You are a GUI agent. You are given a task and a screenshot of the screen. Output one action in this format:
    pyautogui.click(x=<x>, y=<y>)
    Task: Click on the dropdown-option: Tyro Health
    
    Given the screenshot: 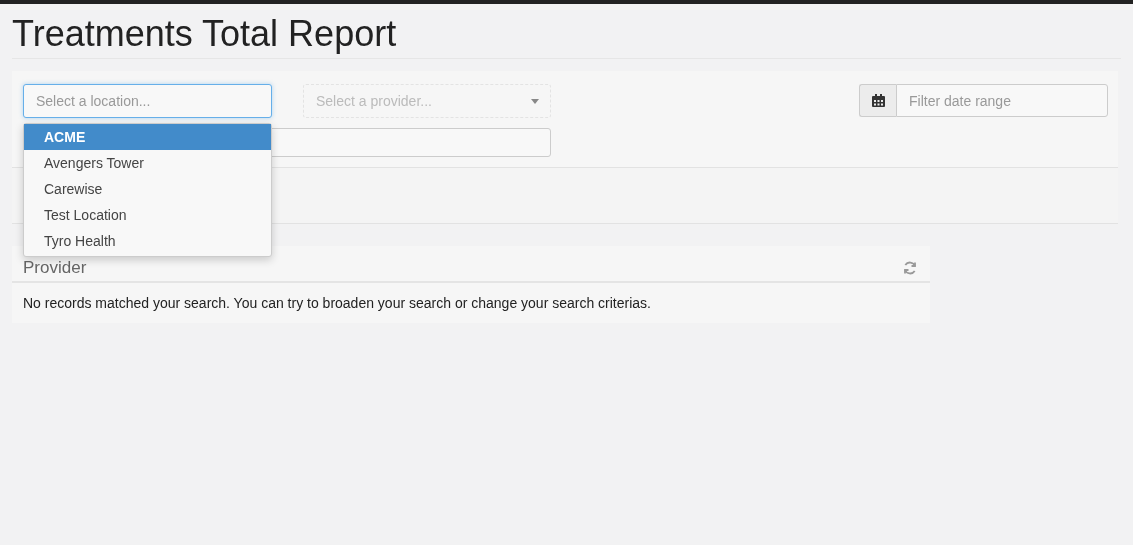 What is the action you would take?
    pyautogui.click(x=147, y=241)
    